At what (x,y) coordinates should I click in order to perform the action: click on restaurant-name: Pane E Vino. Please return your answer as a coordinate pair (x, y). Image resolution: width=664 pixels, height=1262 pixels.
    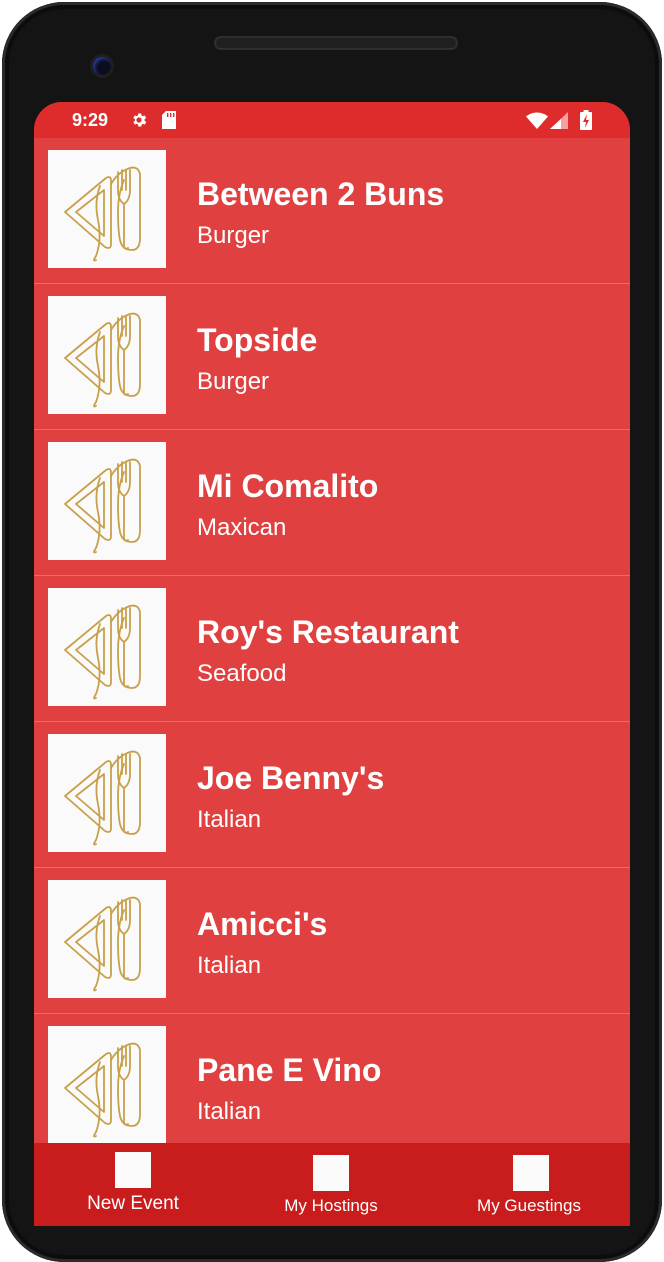
    Looking at the image, I should click on (289, 1070).